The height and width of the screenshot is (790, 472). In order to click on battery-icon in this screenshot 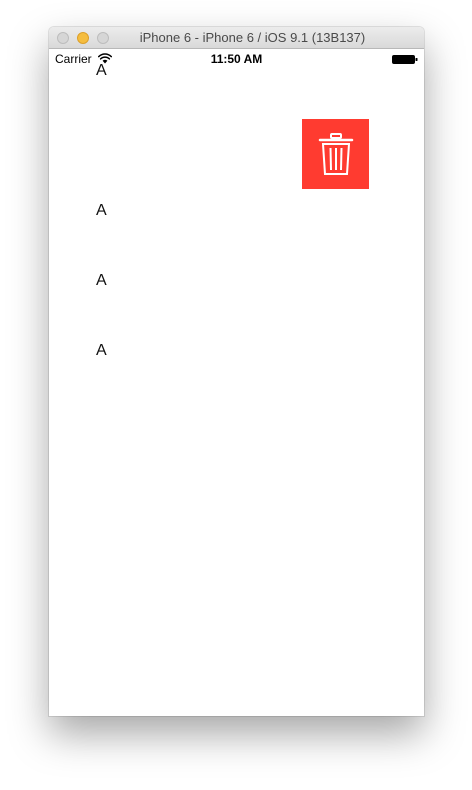, I will do `click(405, 59)`.